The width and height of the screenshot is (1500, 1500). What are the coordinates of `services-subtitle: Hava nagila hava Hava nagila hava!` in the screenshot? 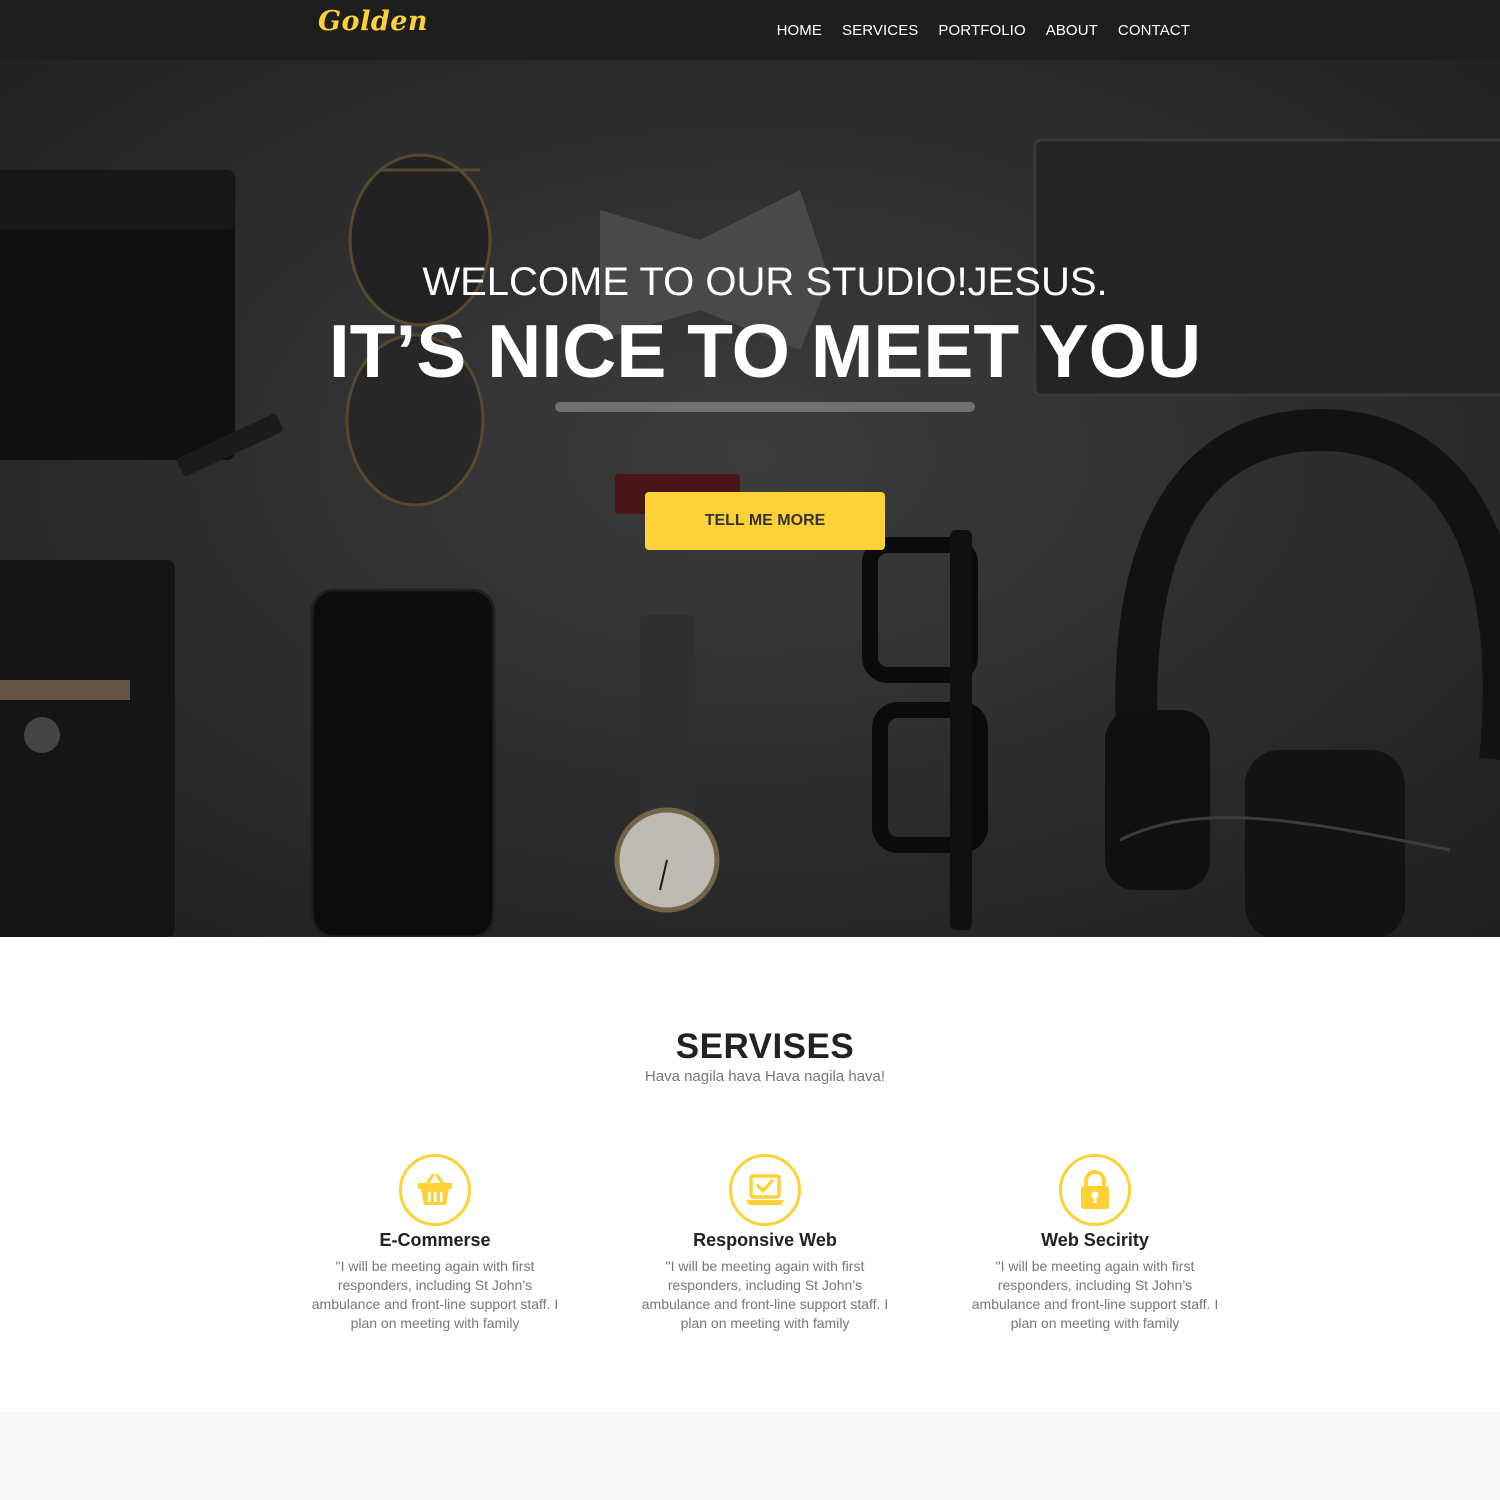 It's located at (765, 1076).